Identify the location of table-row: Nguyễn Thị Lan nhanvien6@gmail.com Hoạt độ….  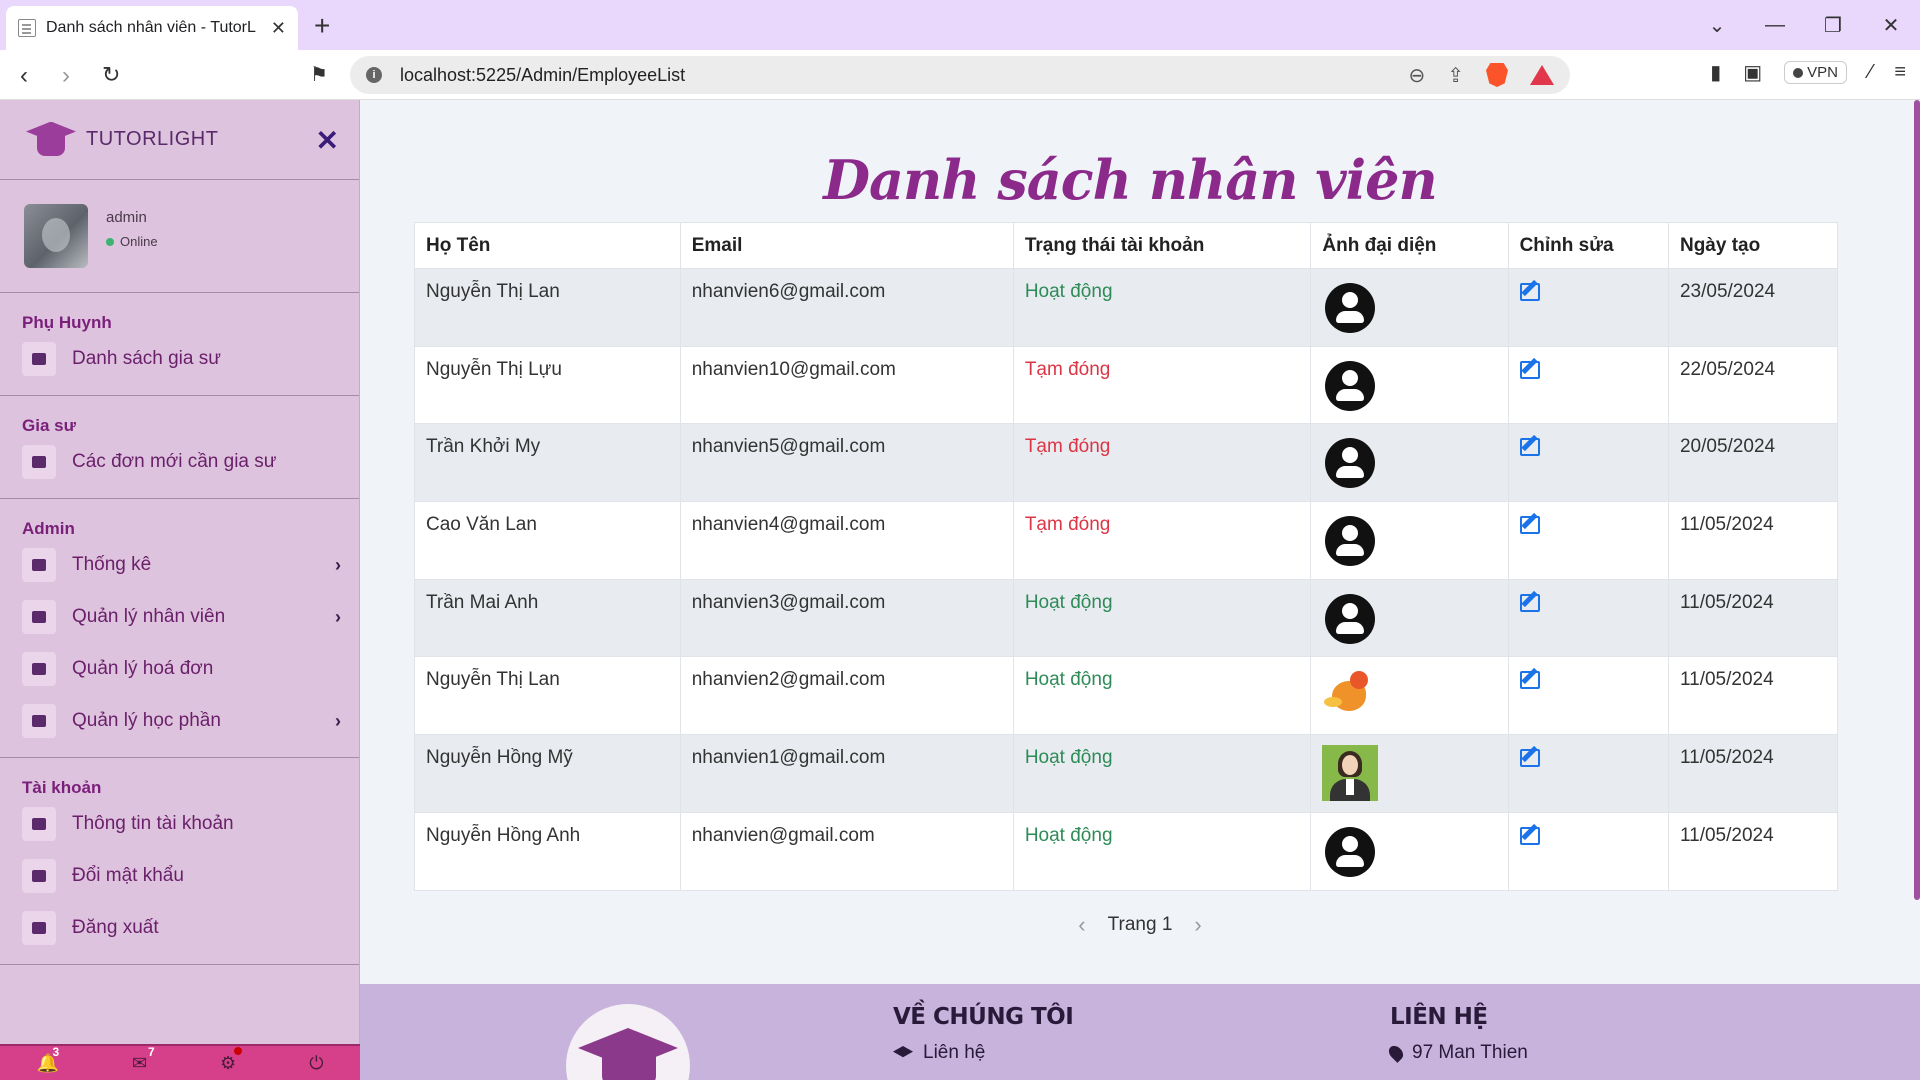
(1126, 307).